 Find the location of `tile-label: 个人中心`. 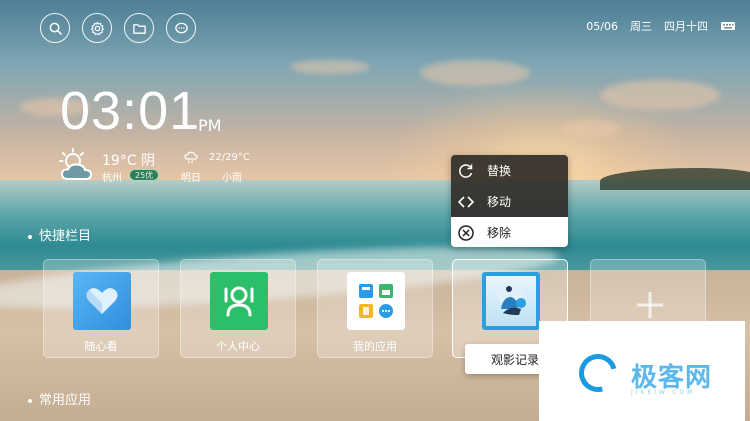

tile-label: 个人中心 is located at coordinates (238, 346).